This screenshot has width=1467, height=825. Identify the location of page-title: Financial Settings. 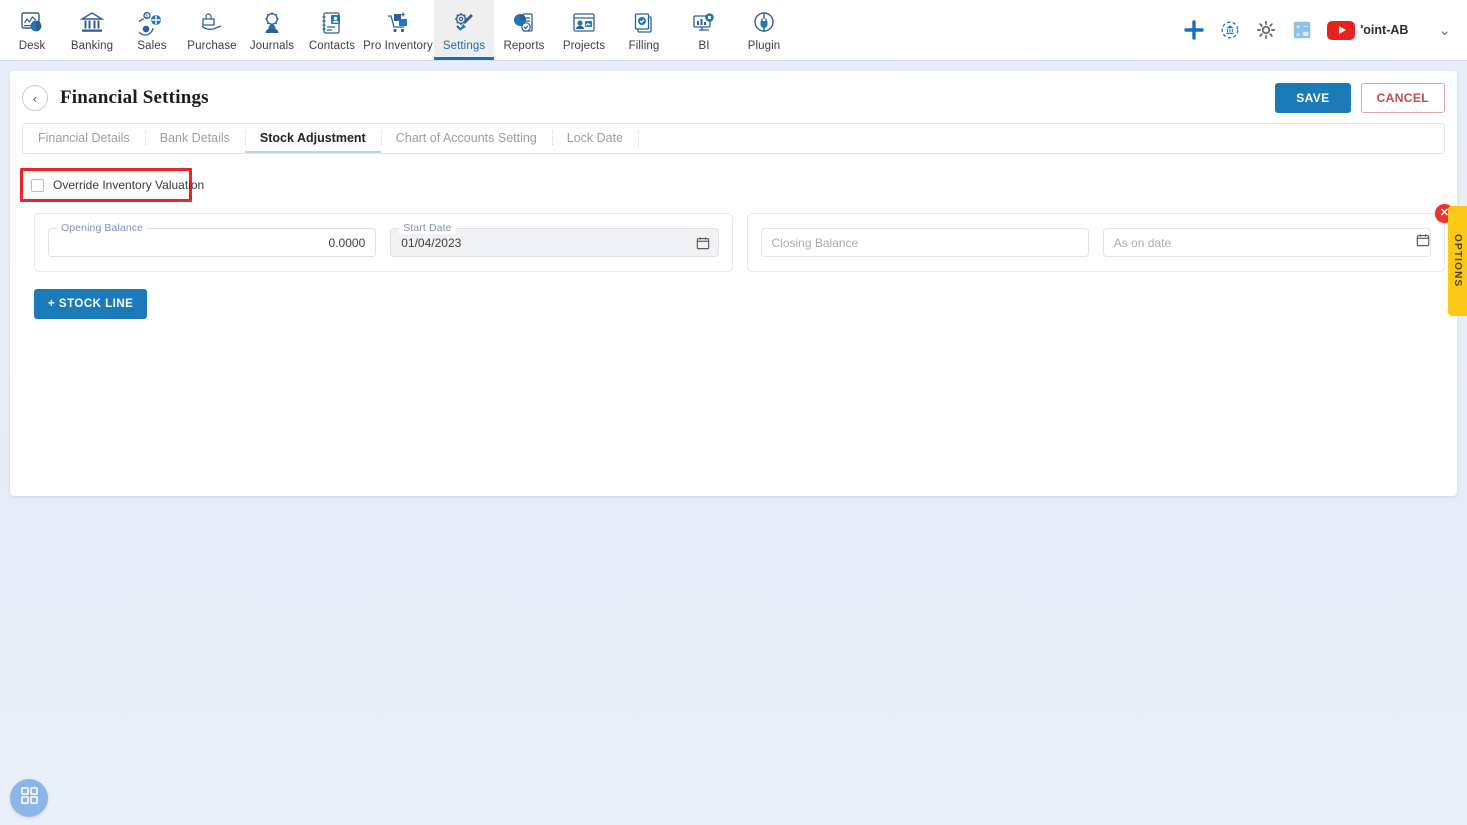
(134, 97).